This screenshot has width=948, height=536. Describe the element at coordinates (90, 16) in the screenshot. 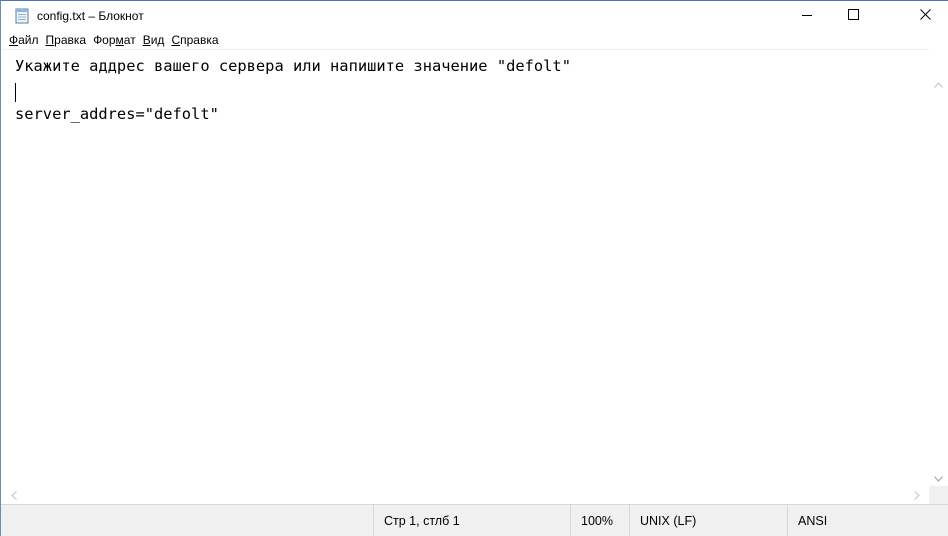

I see `window-title: config.txt – Блокнот` at that location.